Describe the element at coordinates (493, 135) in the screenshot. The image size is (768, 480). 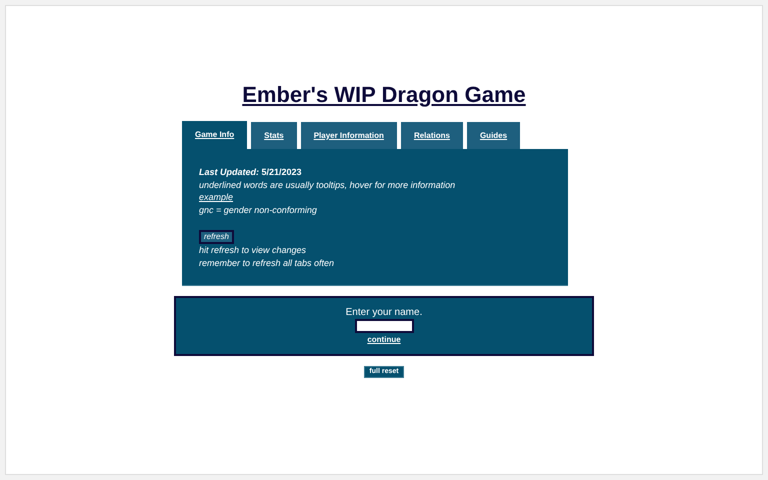
I see `tab: Guides` at that location.